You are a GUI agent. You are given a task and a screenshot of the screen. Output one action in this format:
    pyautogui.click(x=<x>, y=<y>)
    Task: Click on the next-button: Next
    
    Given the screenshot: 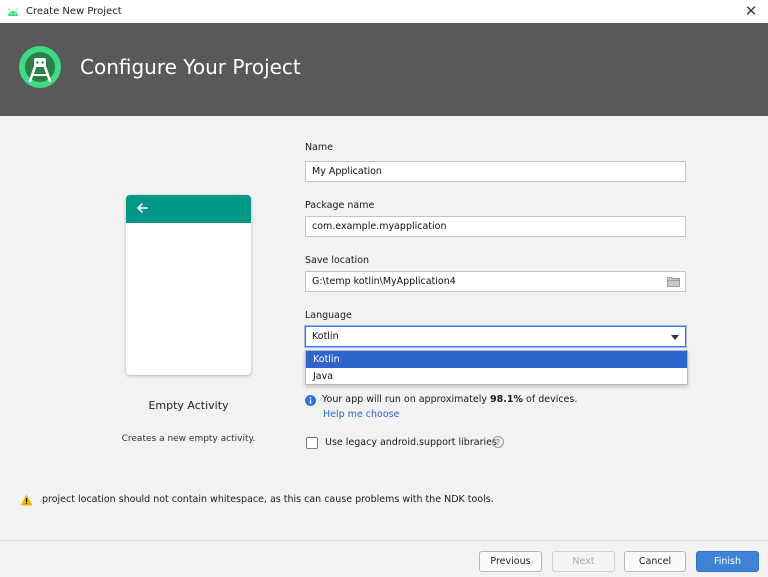 What is the action you would take?
    pyautogui.click(x=583, y=561)
    